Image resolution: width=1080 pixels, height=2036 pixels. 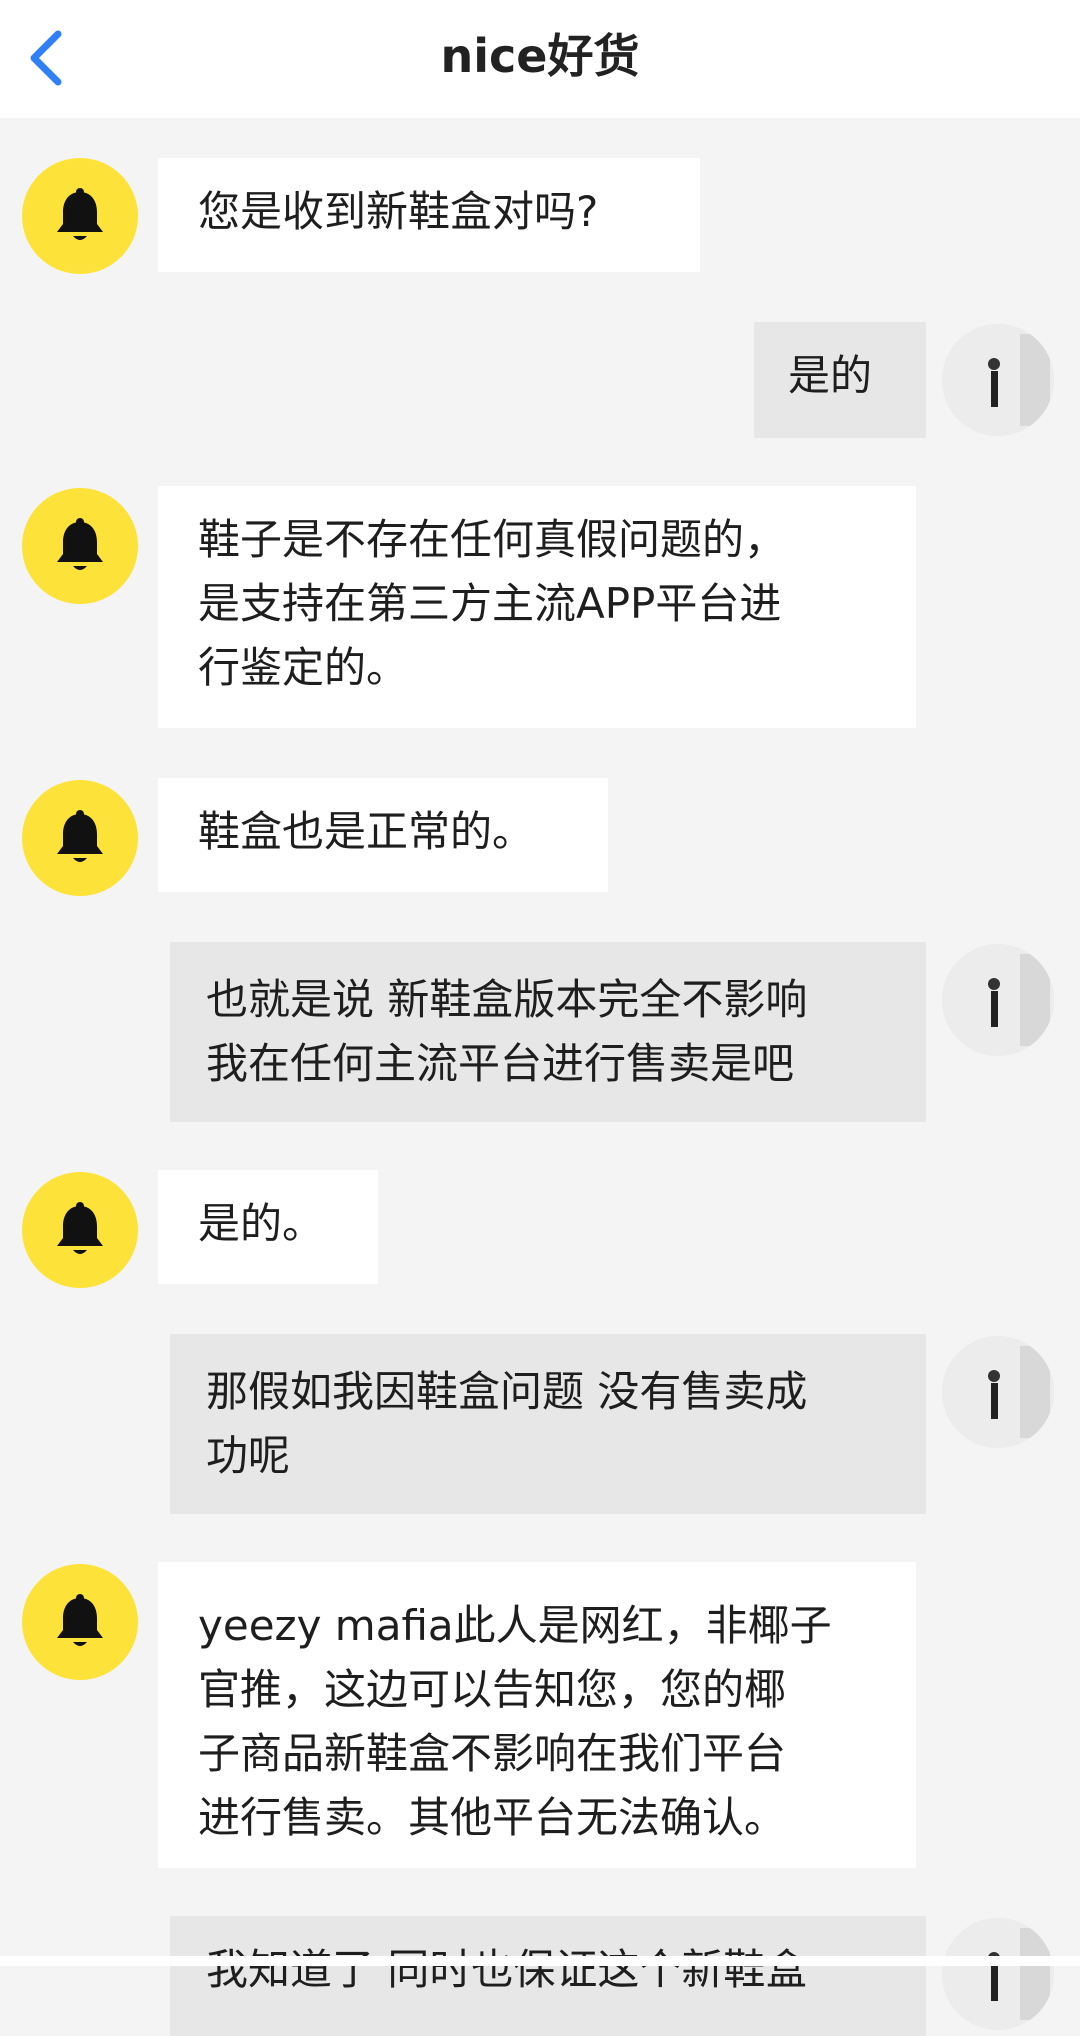 What do you see at coordinates (548, 1032) in the screenshot?
I see `user-message-bubble: 也就是说 新鞋盒版本完全不影响 我在任何主流平台进行售卖是吧` at bounding box center [548, 1032].